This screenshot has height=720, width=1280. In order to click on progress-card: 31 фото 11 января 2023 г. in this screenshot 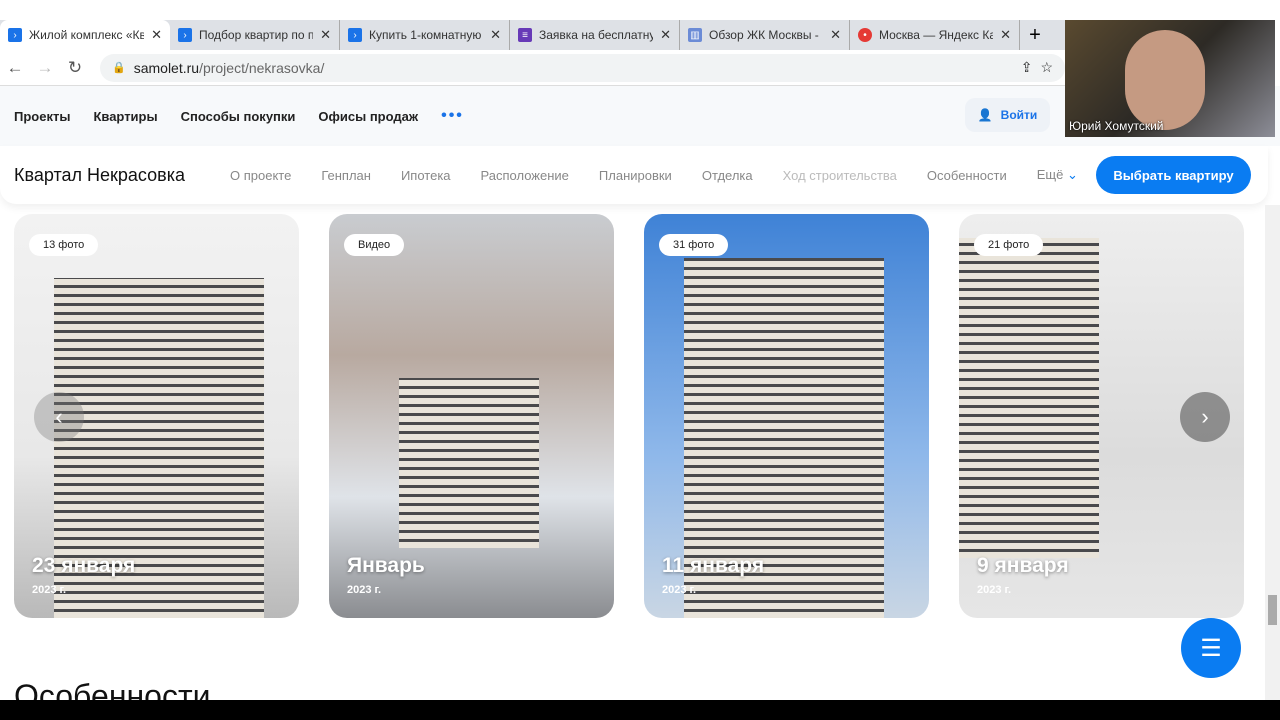, I will do `click(786, 416)`.